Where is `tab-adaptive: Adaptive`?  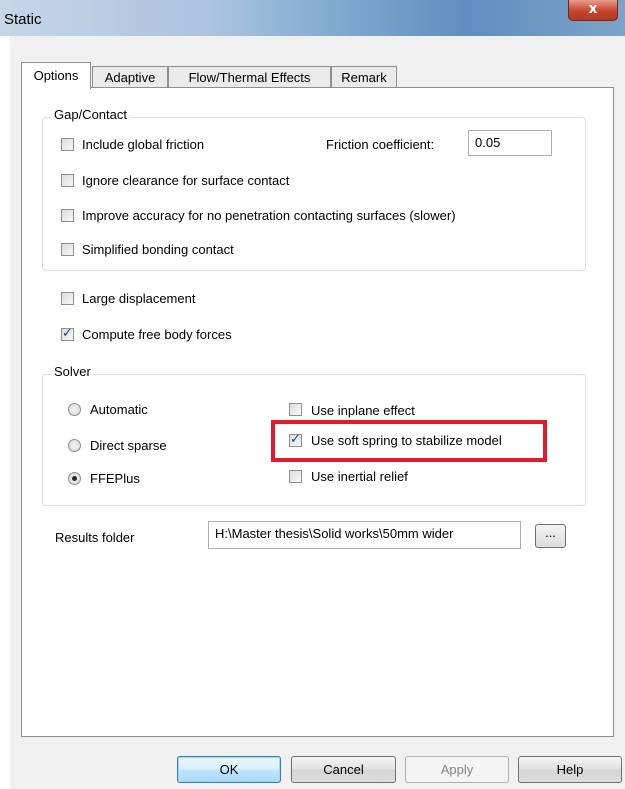 tab-adaptive: Adaptive is located at coordinates (130, 77).